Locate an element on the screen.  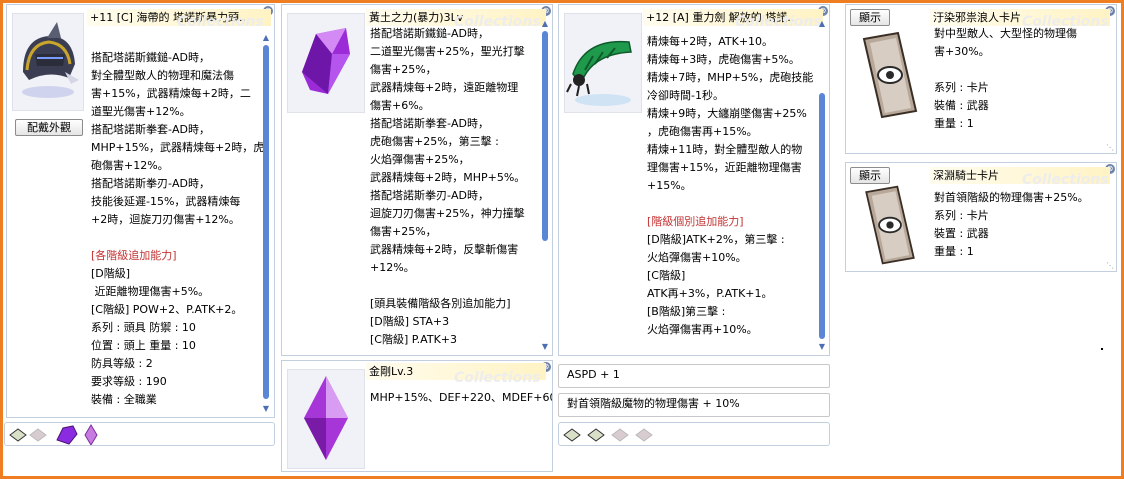
description-line: 火焰彈傷害再+10%。 is located at coordinates (702, 329).